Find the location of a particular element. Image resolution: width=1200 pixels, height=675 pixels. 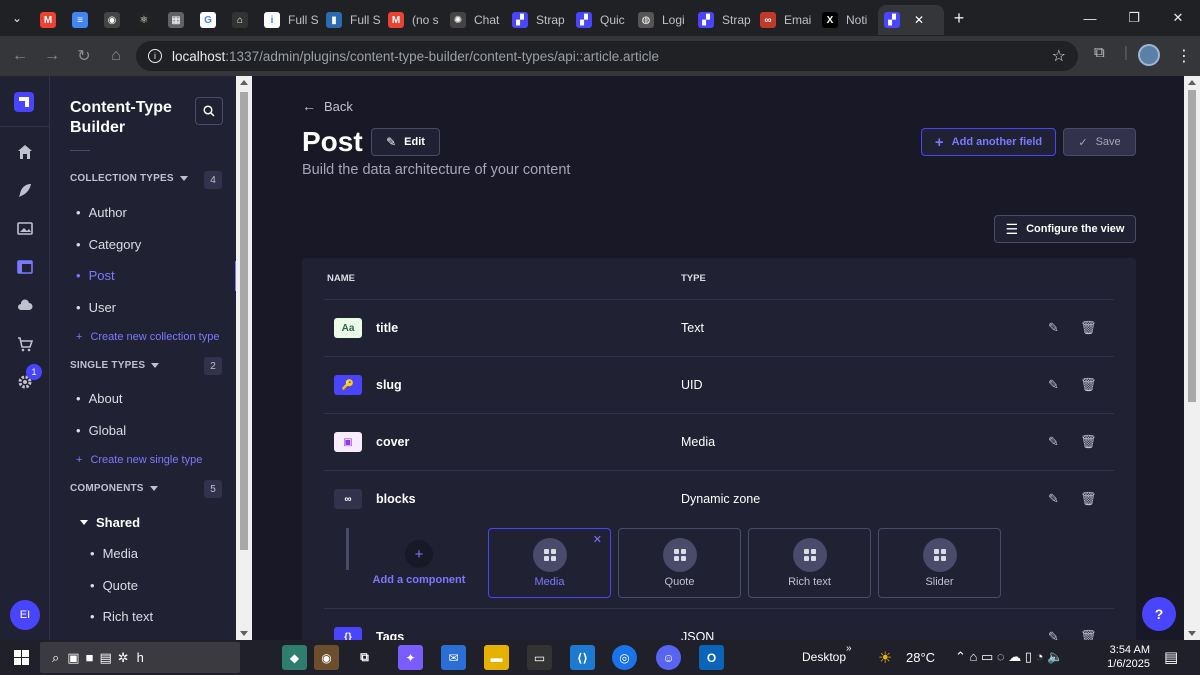

browser-tab: ▦ is located at coordinates (178, 20).